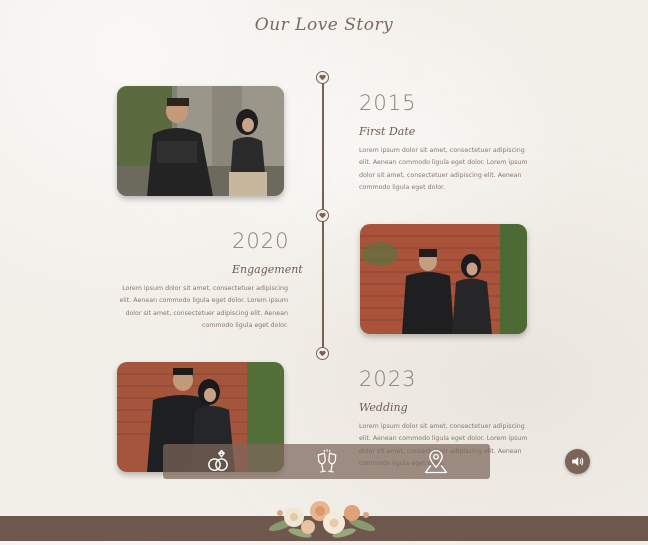 The image size is (648, 545). I want to click on nav-button-location, so click(436, 462).